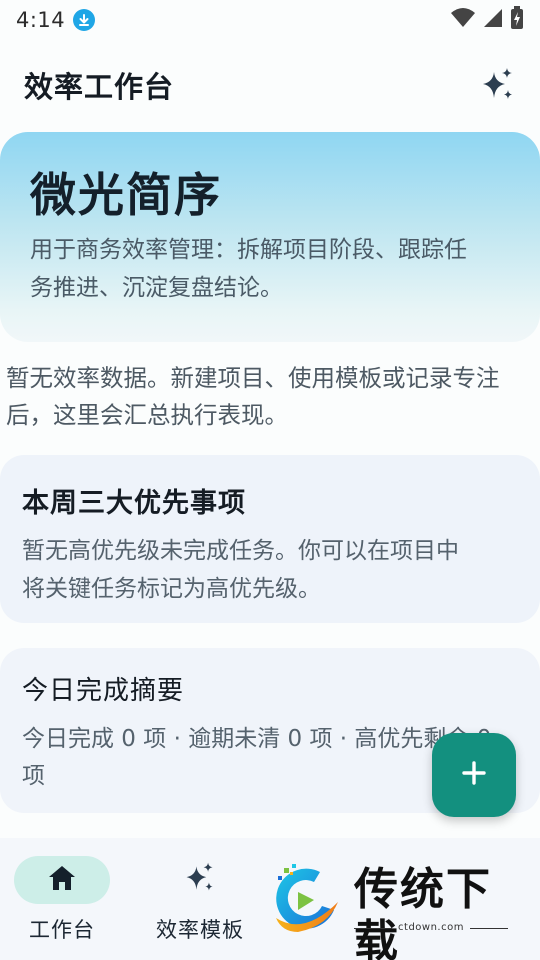  Describe the element at coordinates (270, 20) in the screenshot. I see `status-bar: 4:14` at that location.